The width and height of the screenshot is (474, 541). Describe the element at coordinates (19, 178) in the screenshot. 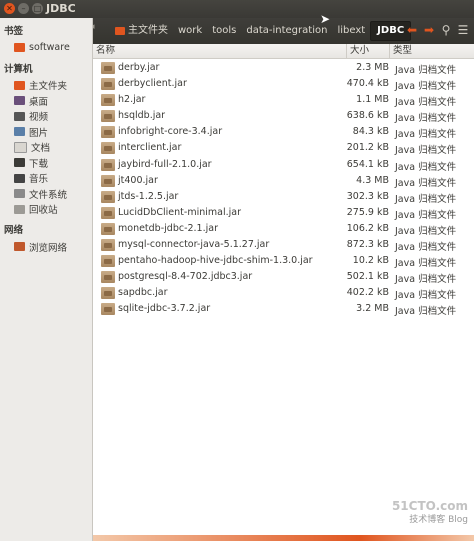

I see `music-icon` at that location.